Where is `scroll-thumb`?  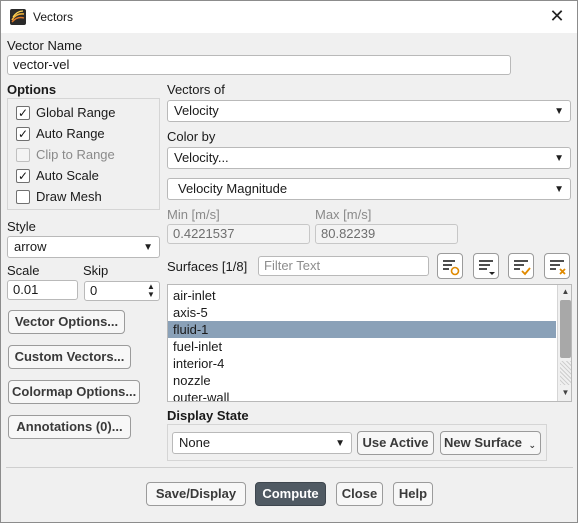 scroll-thumb is located at coordinates (565, 329).